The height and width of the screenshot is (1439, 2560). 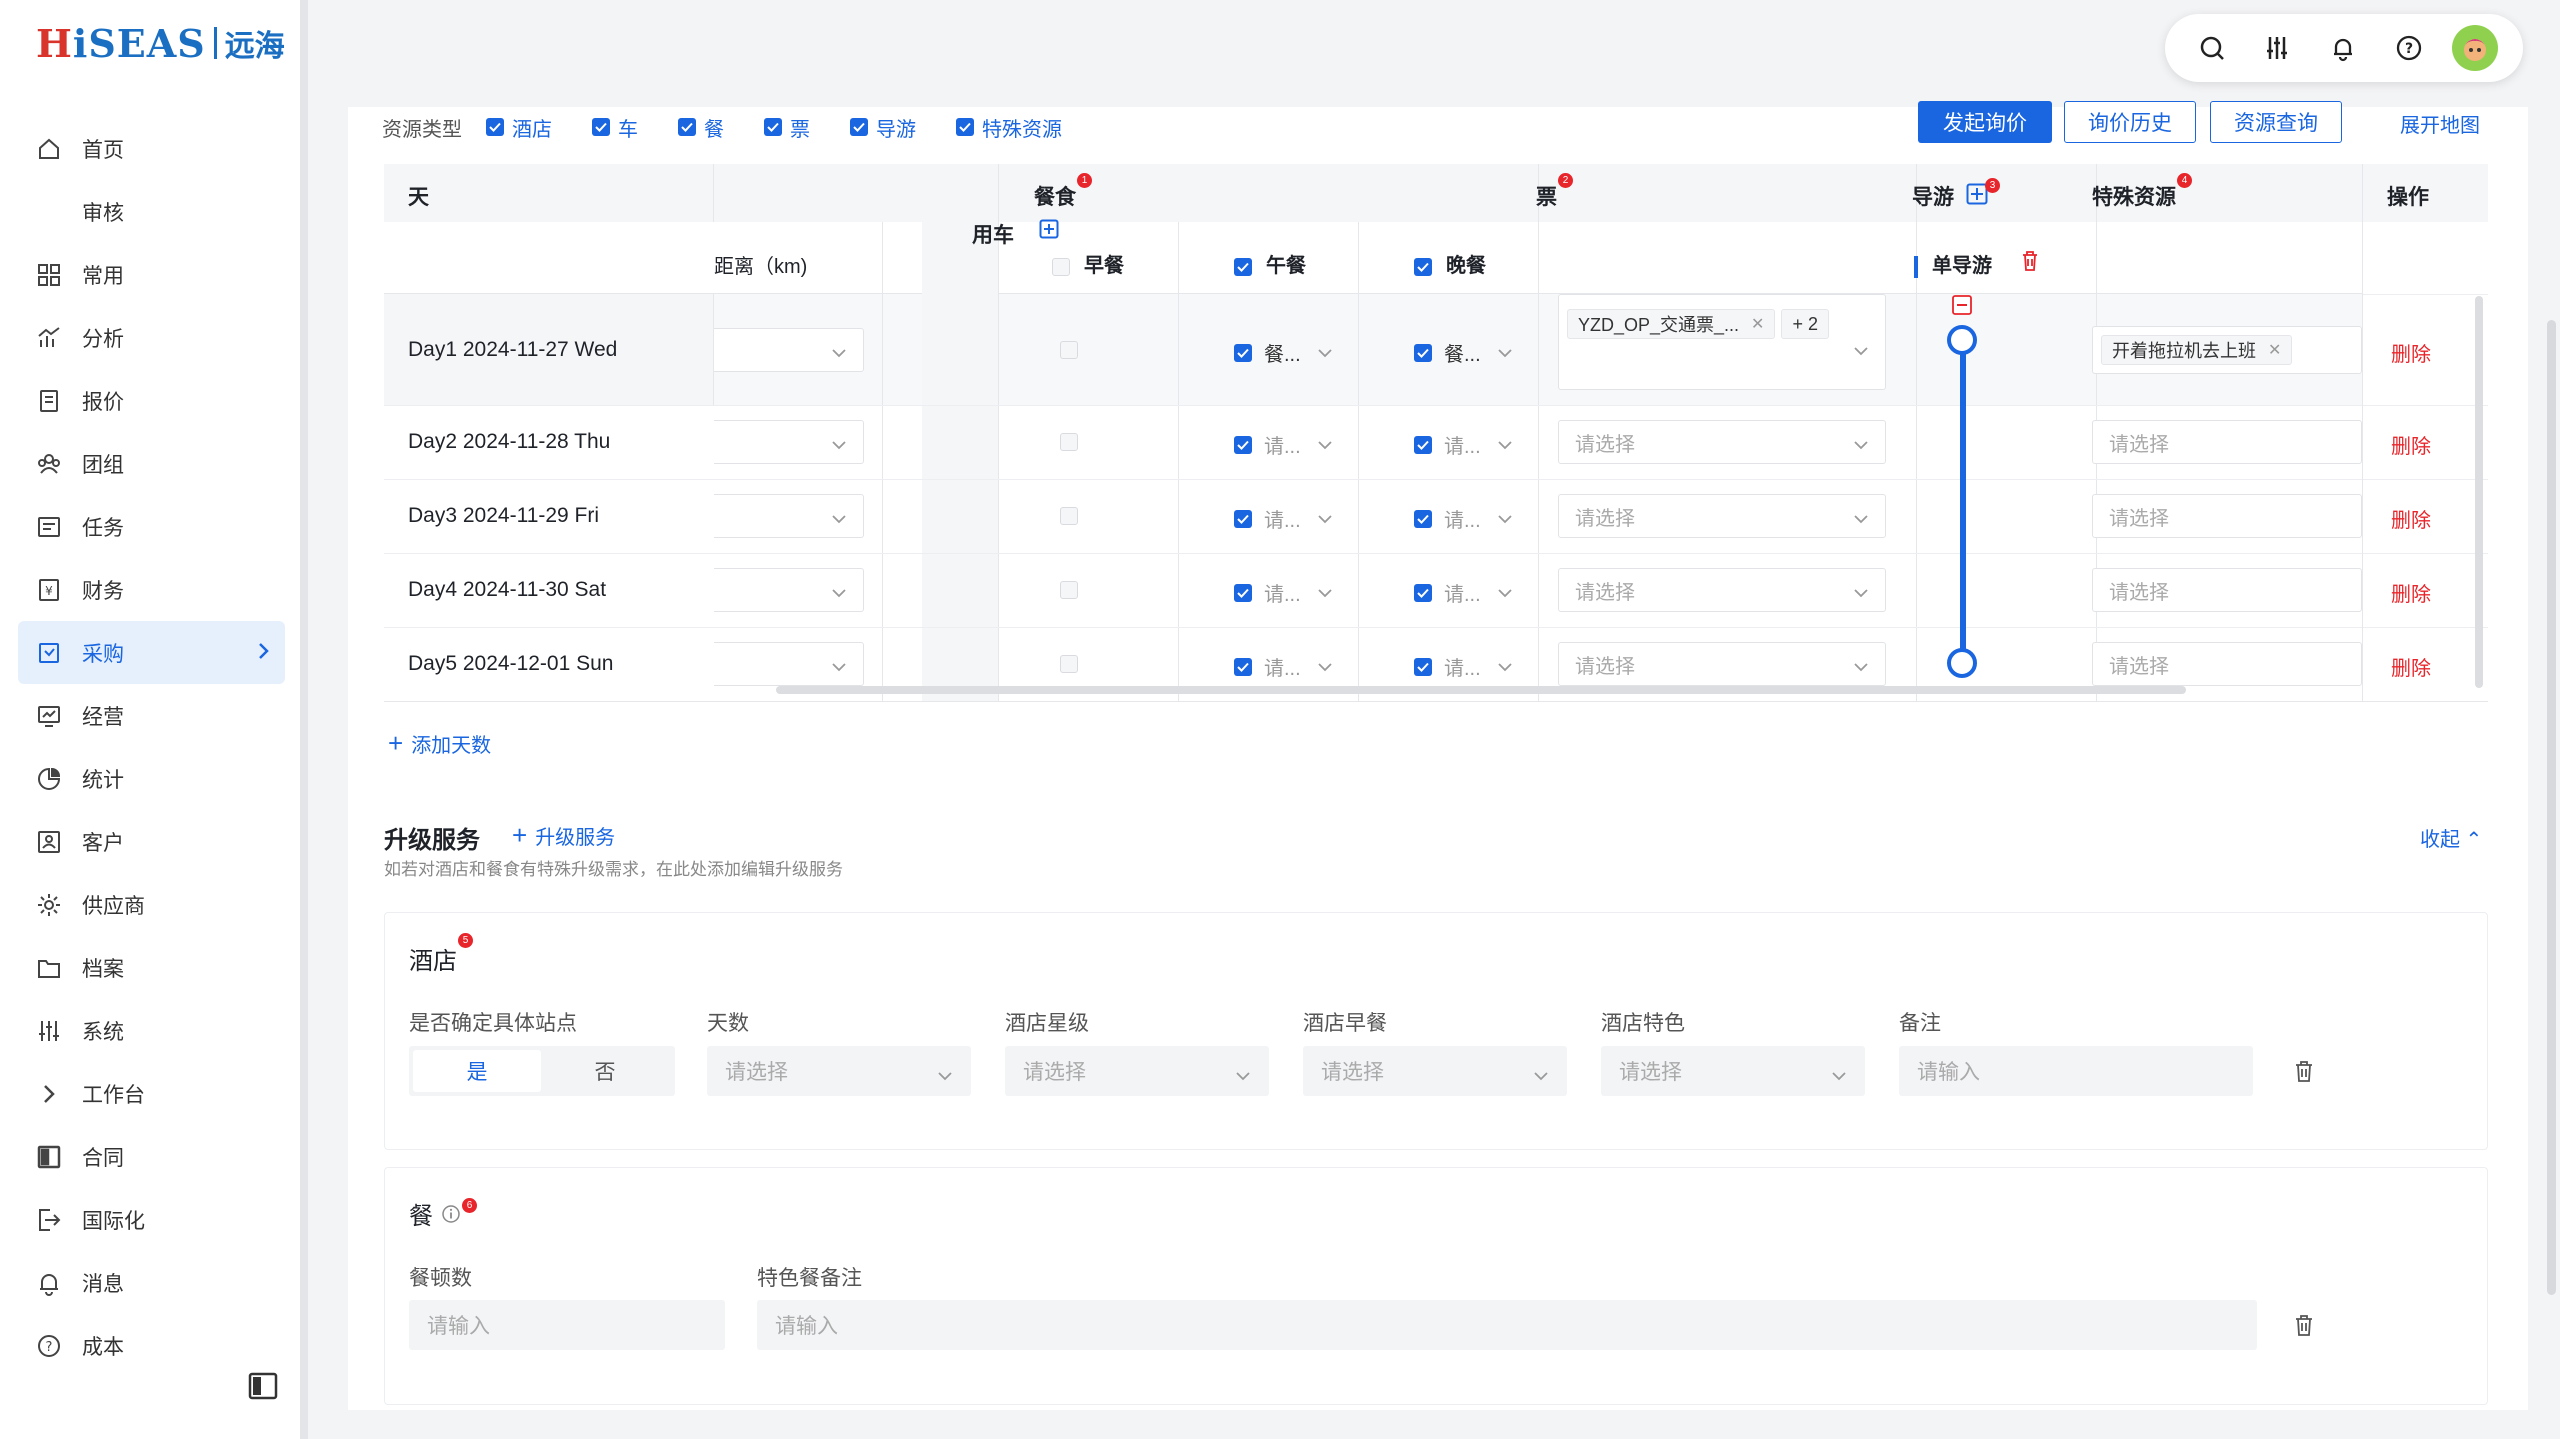 I want to click on remove-guide-icon, so click(x=1962, y=305).